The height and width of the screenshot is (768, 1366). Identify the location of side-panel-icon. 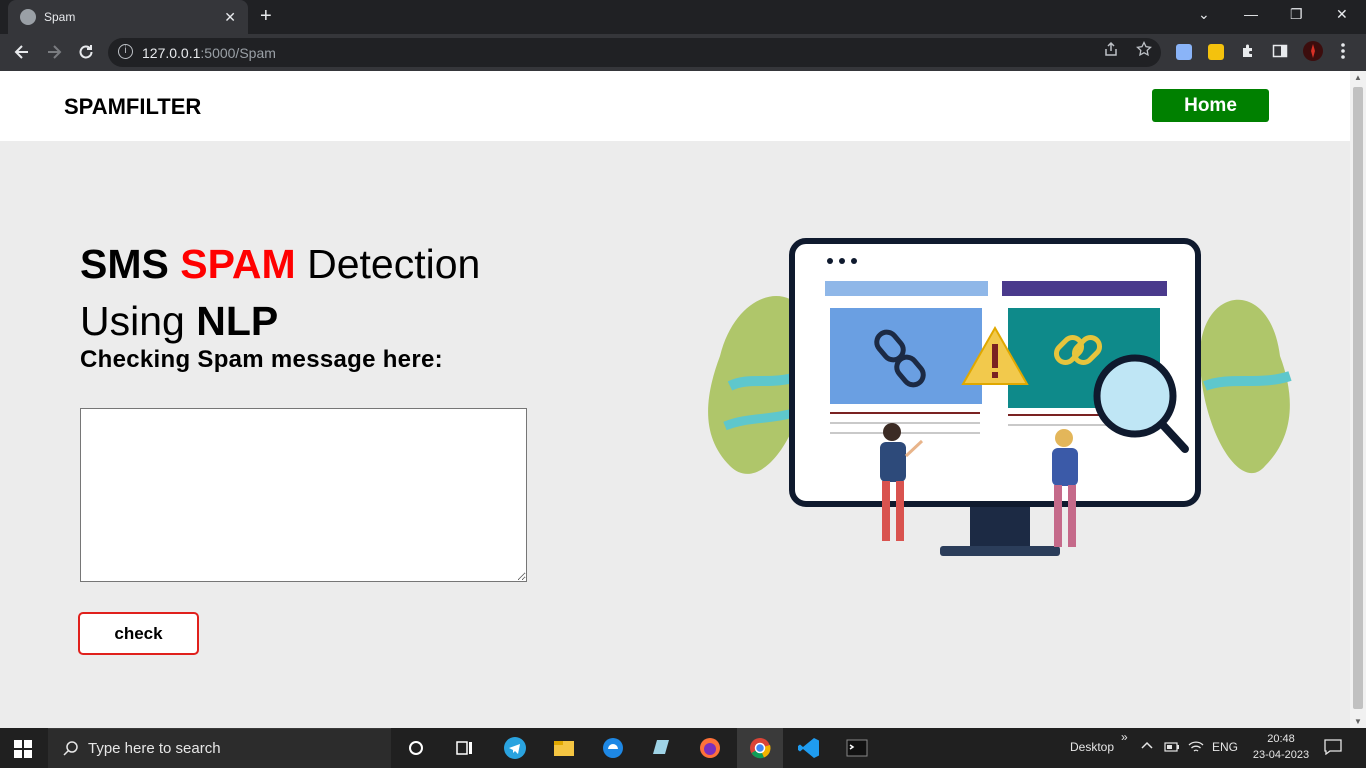
(1280, 53).